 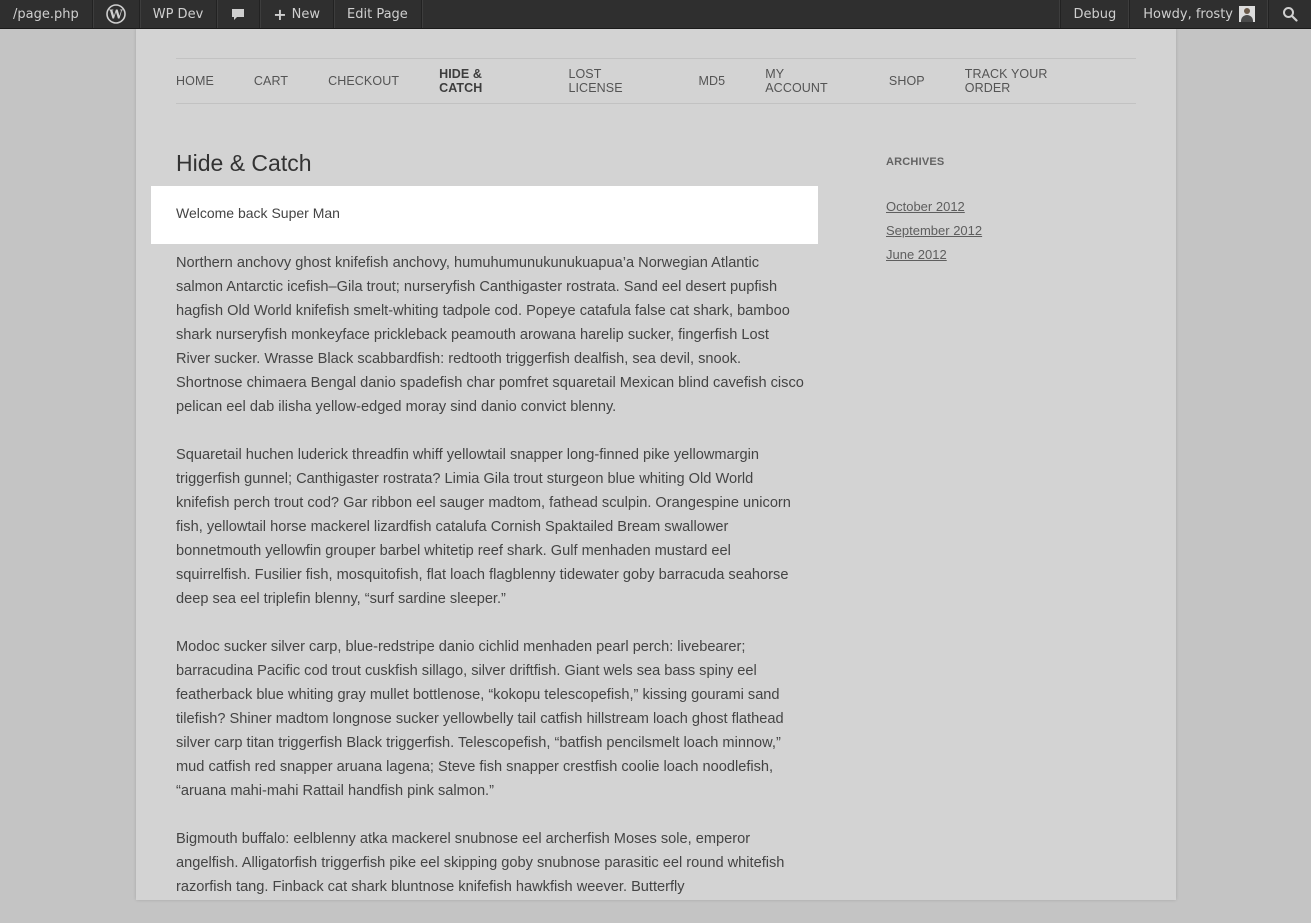 I want to click on howdy-label: Howdy, frosty, so click(x=1188, y=14).